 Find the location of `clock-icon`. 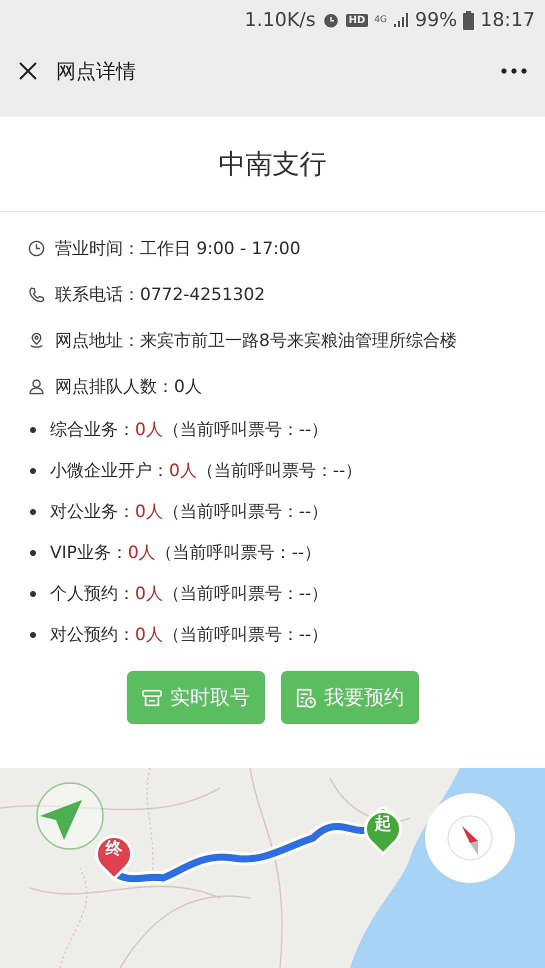

clock-icon is located at coordinates (36, 248).